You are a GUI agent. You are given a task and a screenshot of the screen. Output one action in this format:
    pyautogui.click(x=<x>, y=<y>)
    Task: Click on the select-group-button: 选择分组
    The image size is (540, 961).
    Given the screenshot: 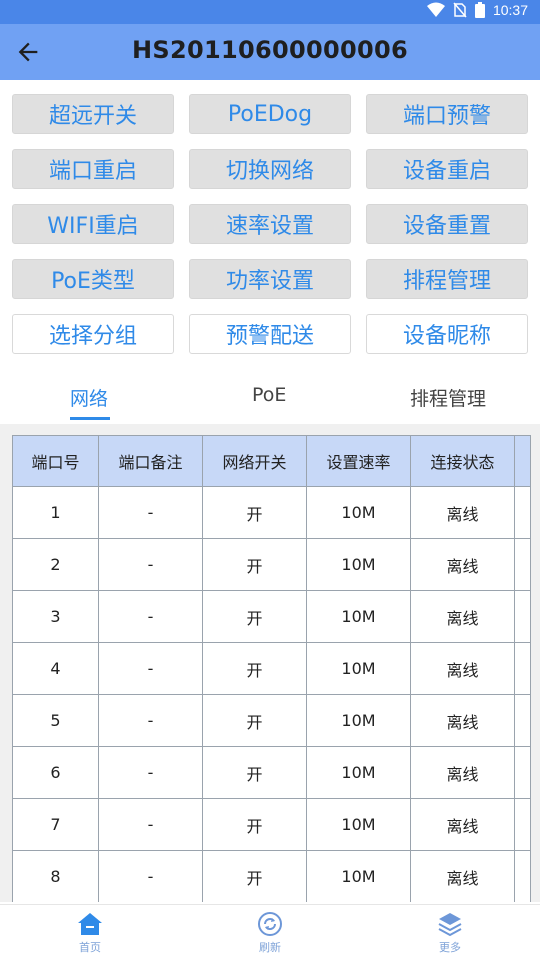 What is the action you would take?
    pyautogui.click(x=93, y=334)
    